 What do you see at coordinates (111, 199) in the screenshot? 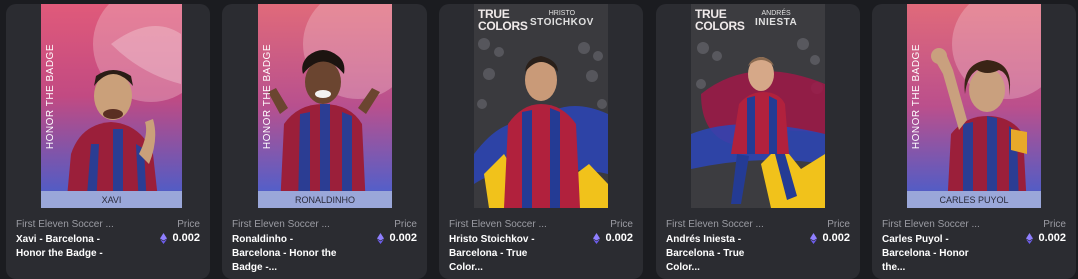
I see `art-nameplate: XAVI` at bounding box center [111, 199].